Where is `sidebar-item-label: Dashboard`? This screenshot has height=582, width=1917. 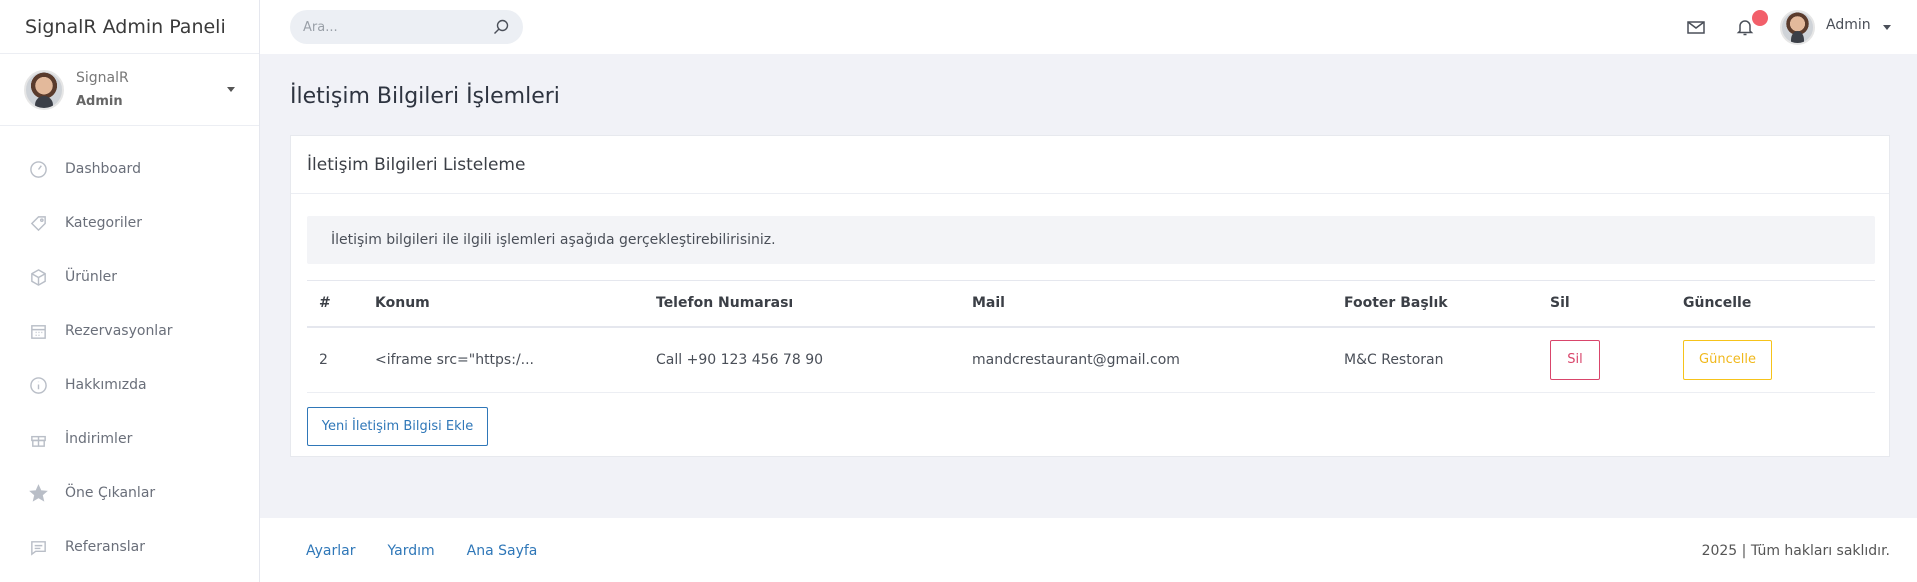 sidebar-item-label: Dashboard is located at coordinates (103, 169).